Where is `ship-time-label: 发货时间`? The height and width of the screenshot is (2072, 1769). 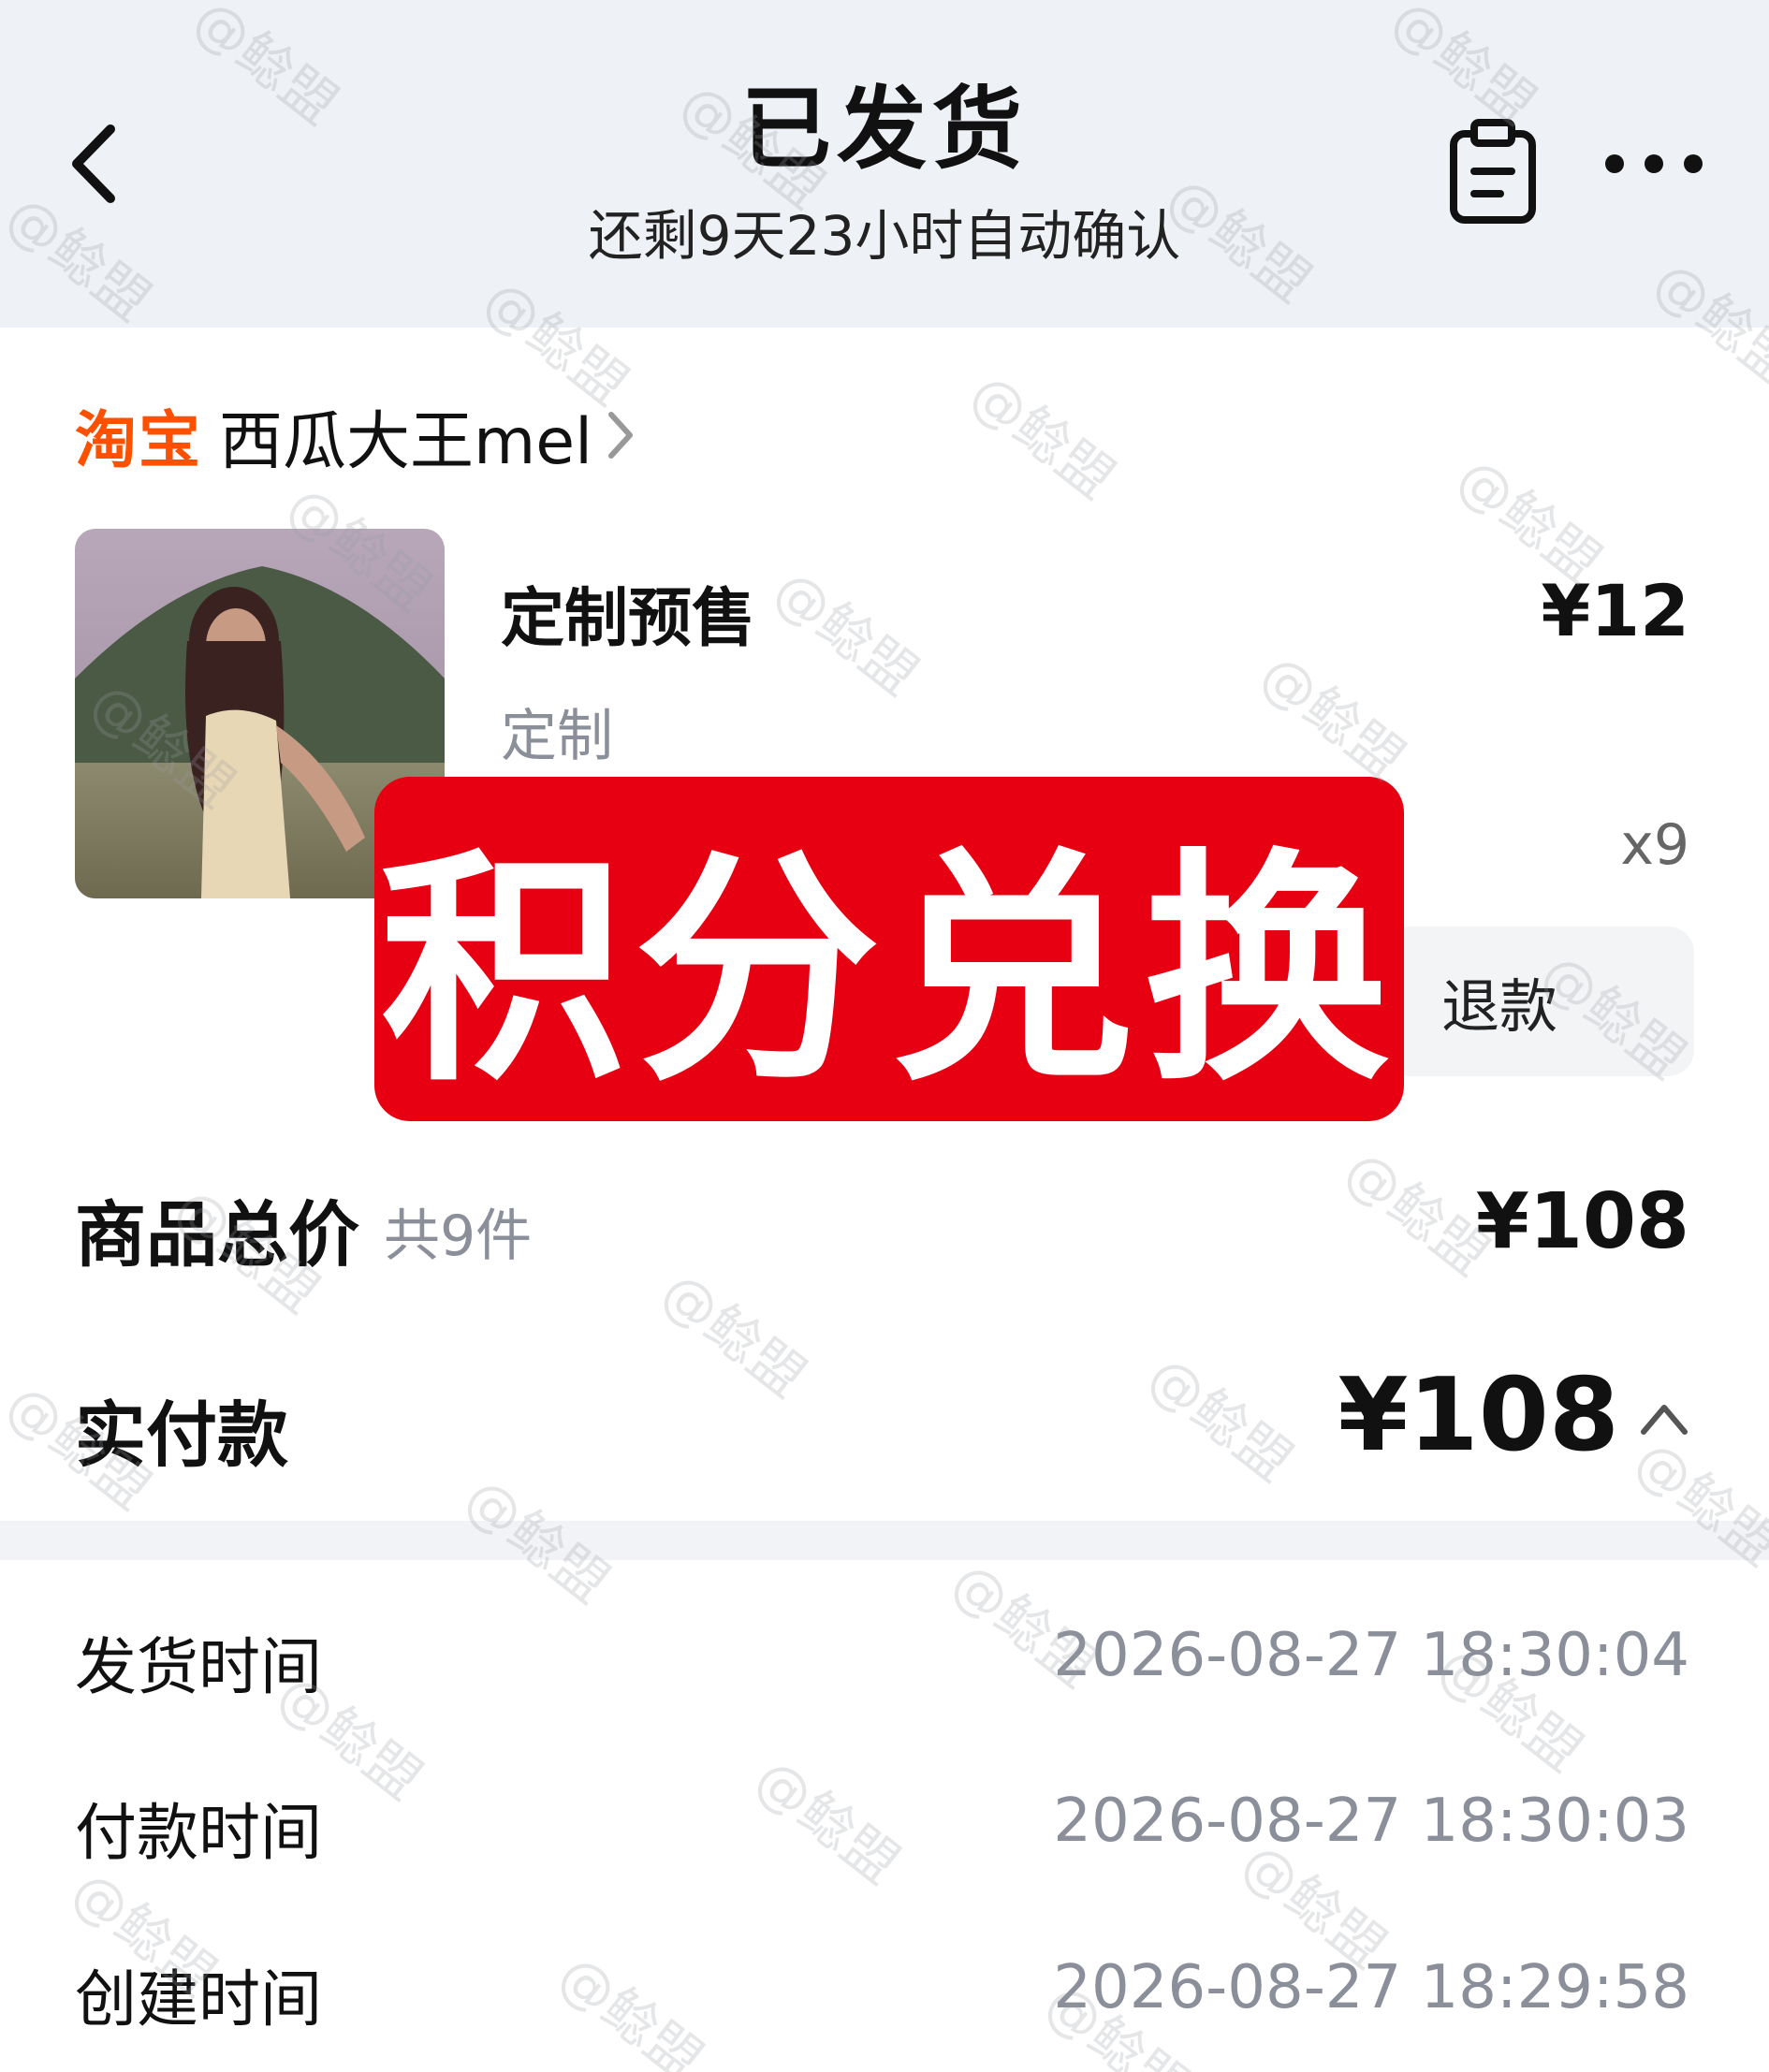 ship-time-label: 发货时间 is located at coordinates (198, 1667).